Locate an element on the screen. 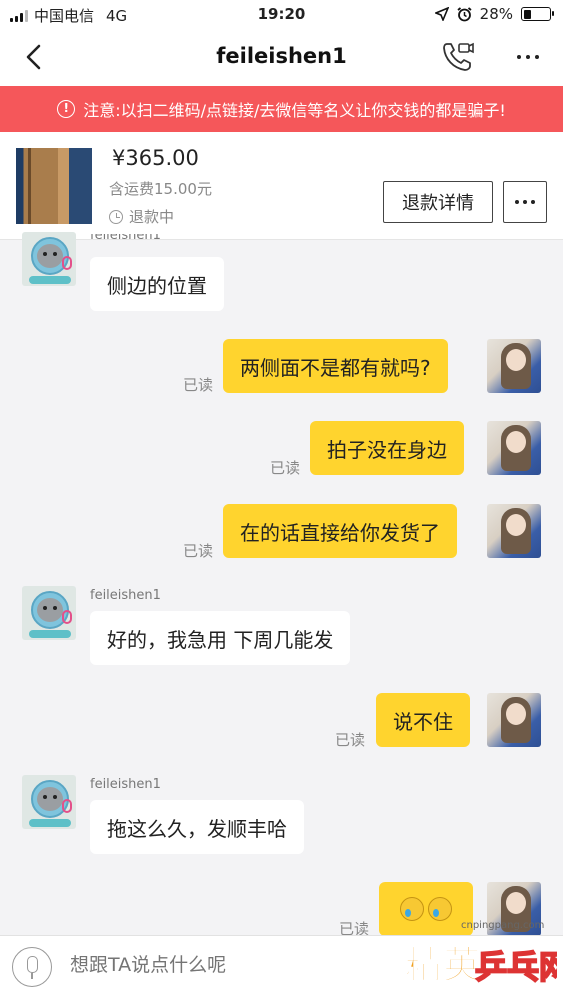 This screenshot has width=563, height=1000. refund-status-label: 退款中 is located at coordinates (152, 217).